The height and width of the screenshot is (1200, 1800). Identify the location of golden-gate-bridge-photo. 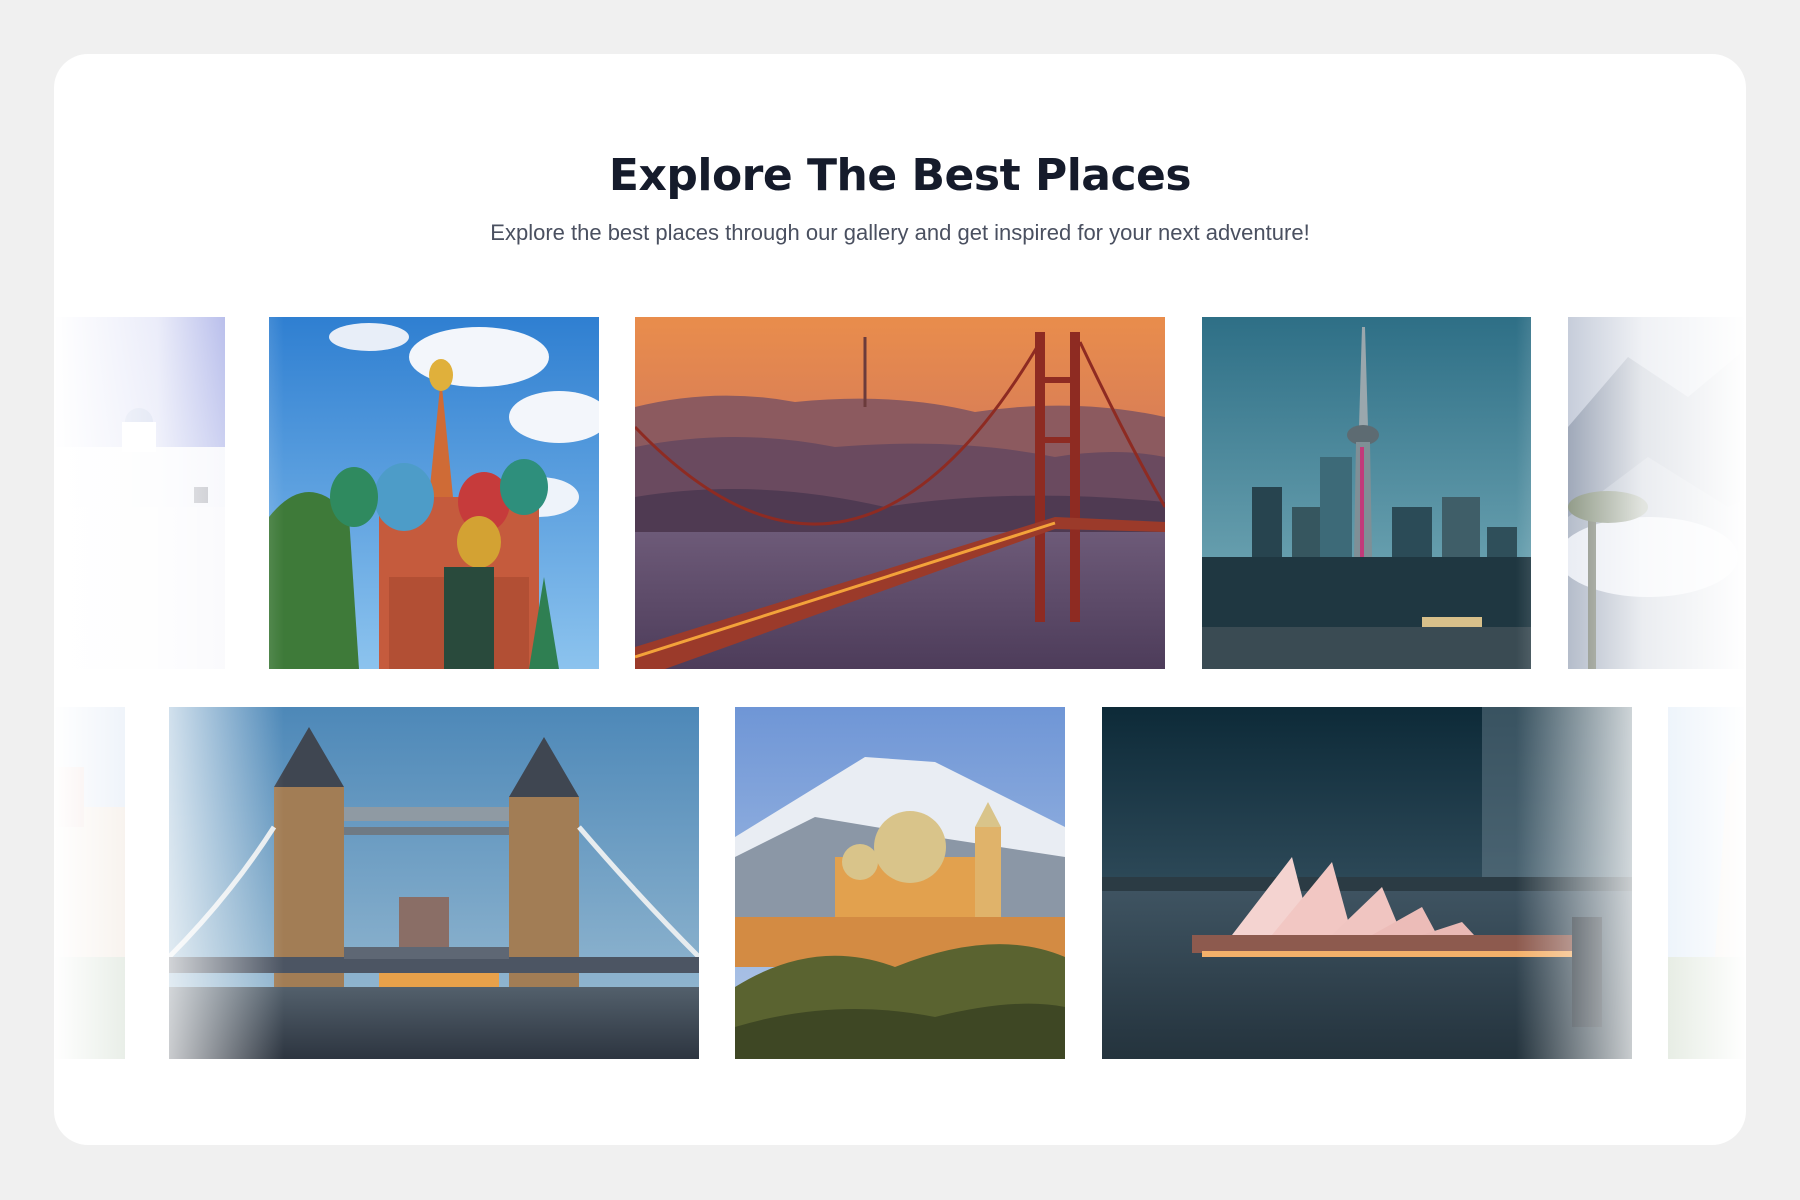
(900, 493).